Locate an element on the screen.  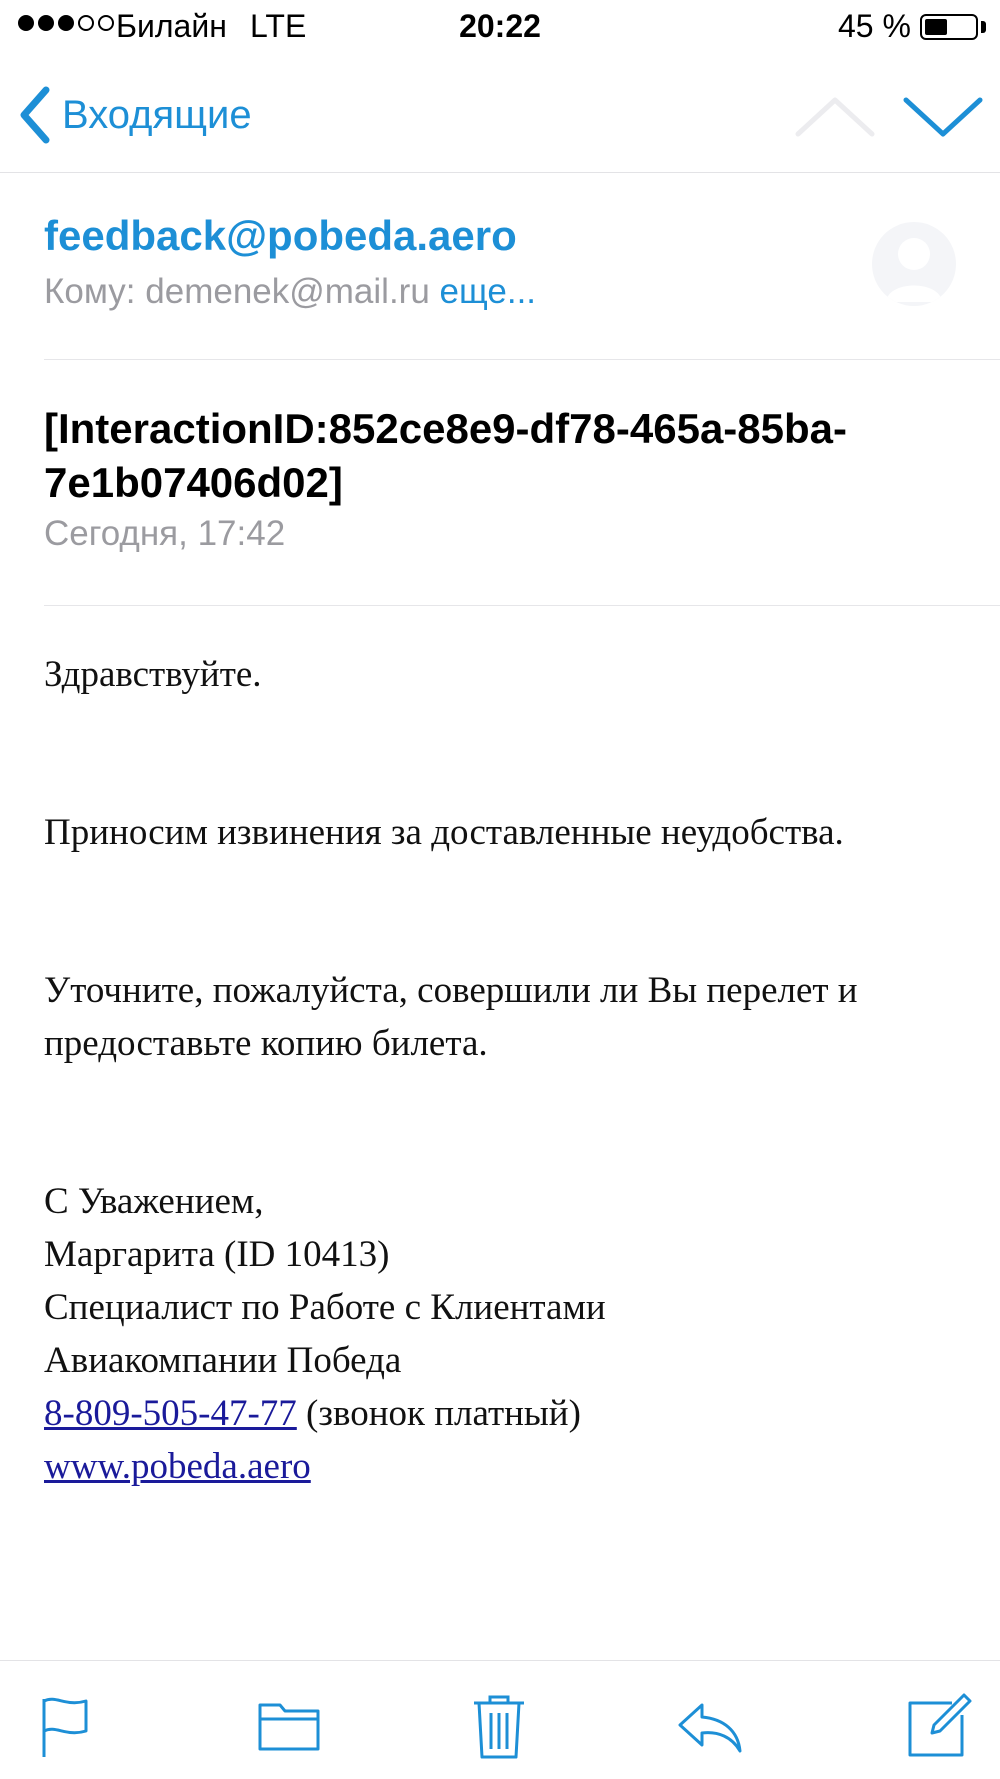
website-link: www.pobeda.aero is located at coordinates (177, 1466).